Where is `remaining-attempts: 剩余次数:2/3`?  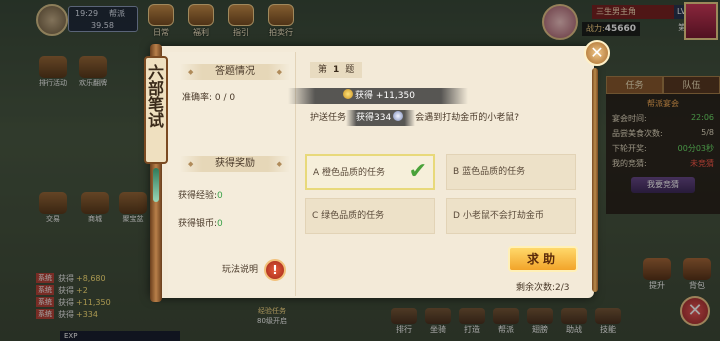 remaining-attempts: 剩余次数:2/3 is located at coordinates (543, 288).